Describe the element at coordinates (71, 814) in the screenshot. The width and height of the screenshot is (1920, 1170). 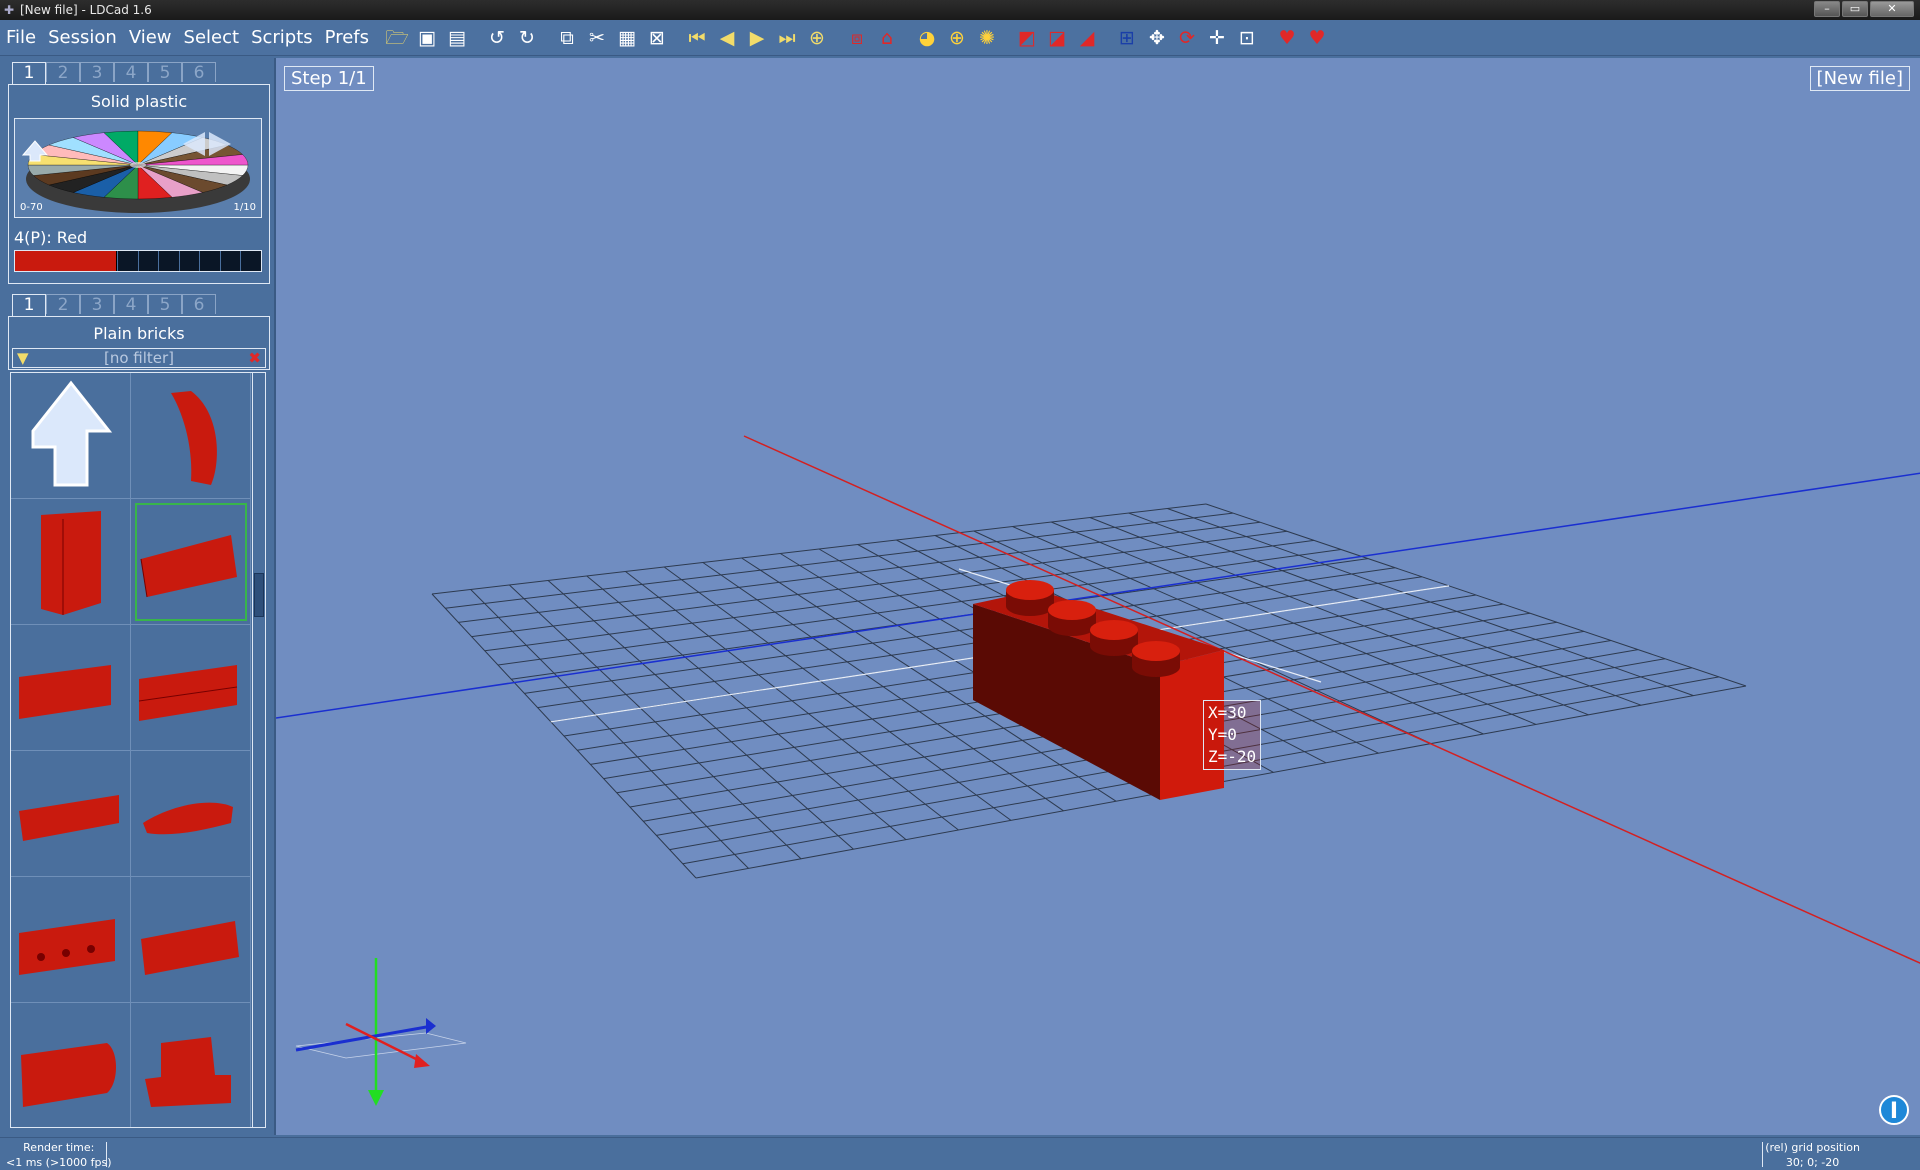
I see `plate-1x4-part` at that location.